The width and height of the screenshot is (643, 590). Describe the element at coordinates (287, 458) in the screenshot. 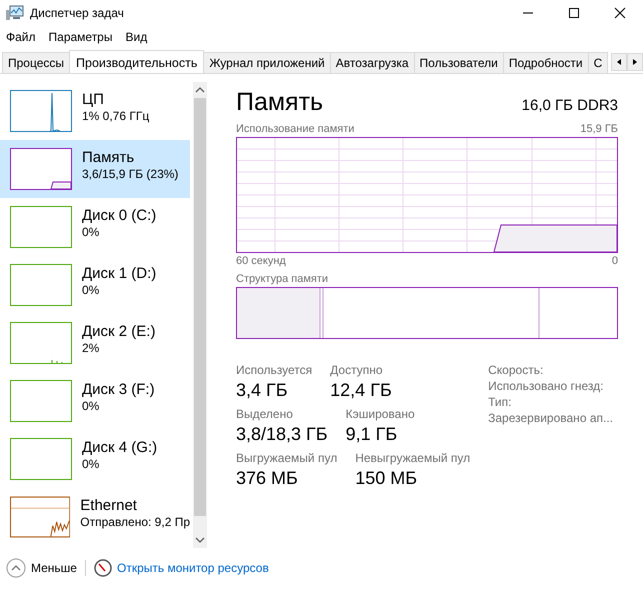

I see `stat-label: Выгружаемый пул` at that location.